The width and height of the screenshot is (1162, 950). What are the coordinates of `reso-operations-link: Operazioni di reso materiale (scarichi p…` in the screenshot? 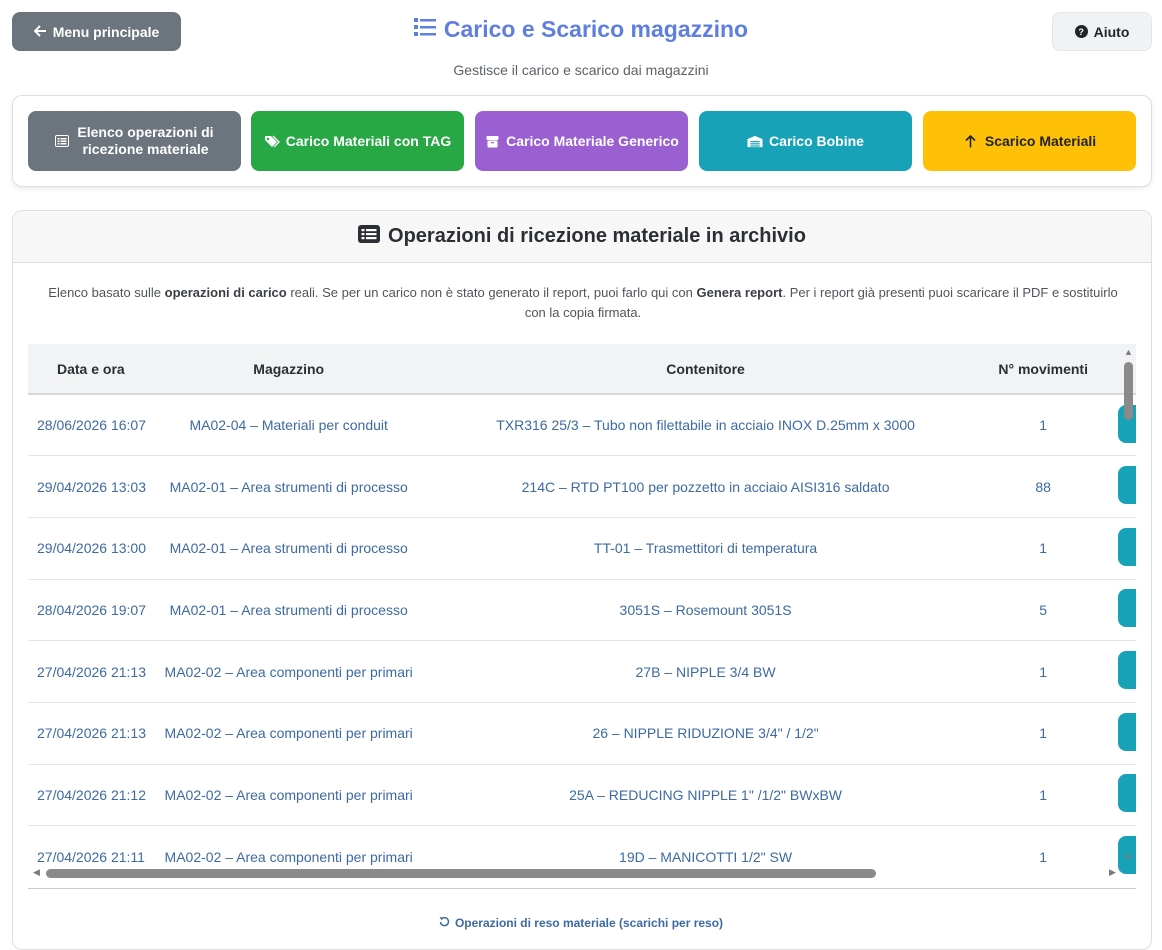 It's located at (581, 923).